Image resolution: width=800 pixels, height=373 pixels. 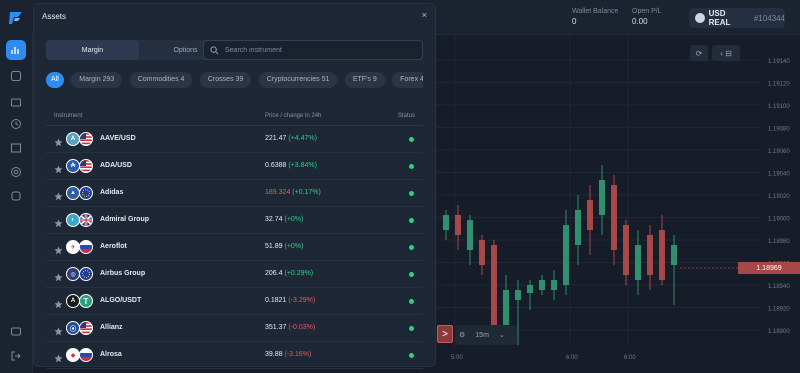 What do you see at coordinates (647, 11) in the screenshot?
I see `open-pl-label: Open P/L` at bounding box center [647, 11].